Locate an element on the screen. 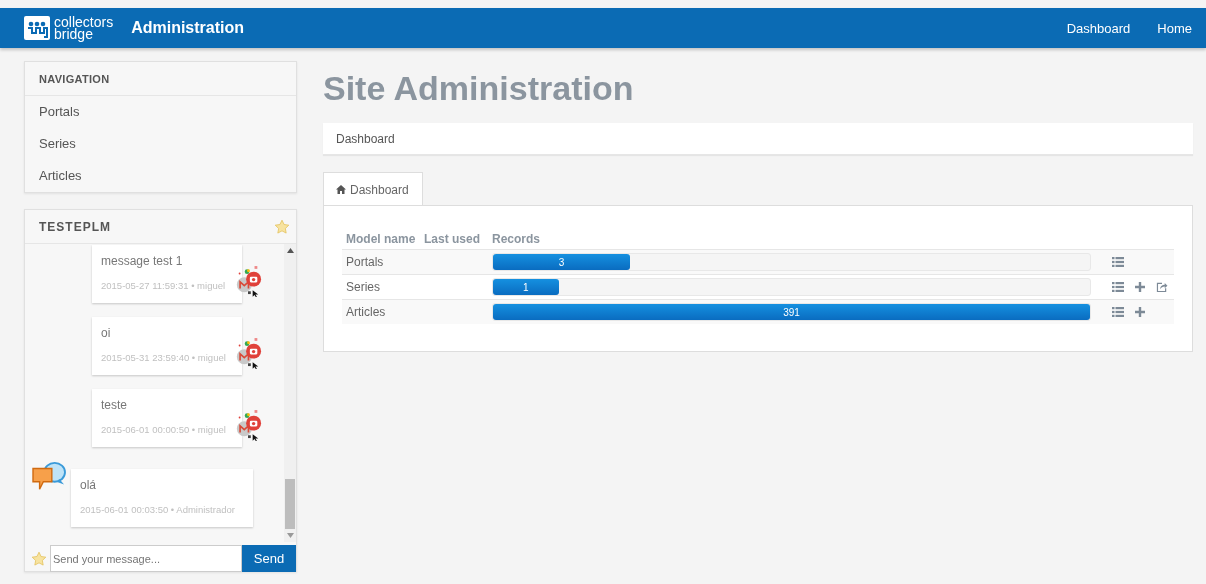  logo-icon is located at coordinates (37, 28).